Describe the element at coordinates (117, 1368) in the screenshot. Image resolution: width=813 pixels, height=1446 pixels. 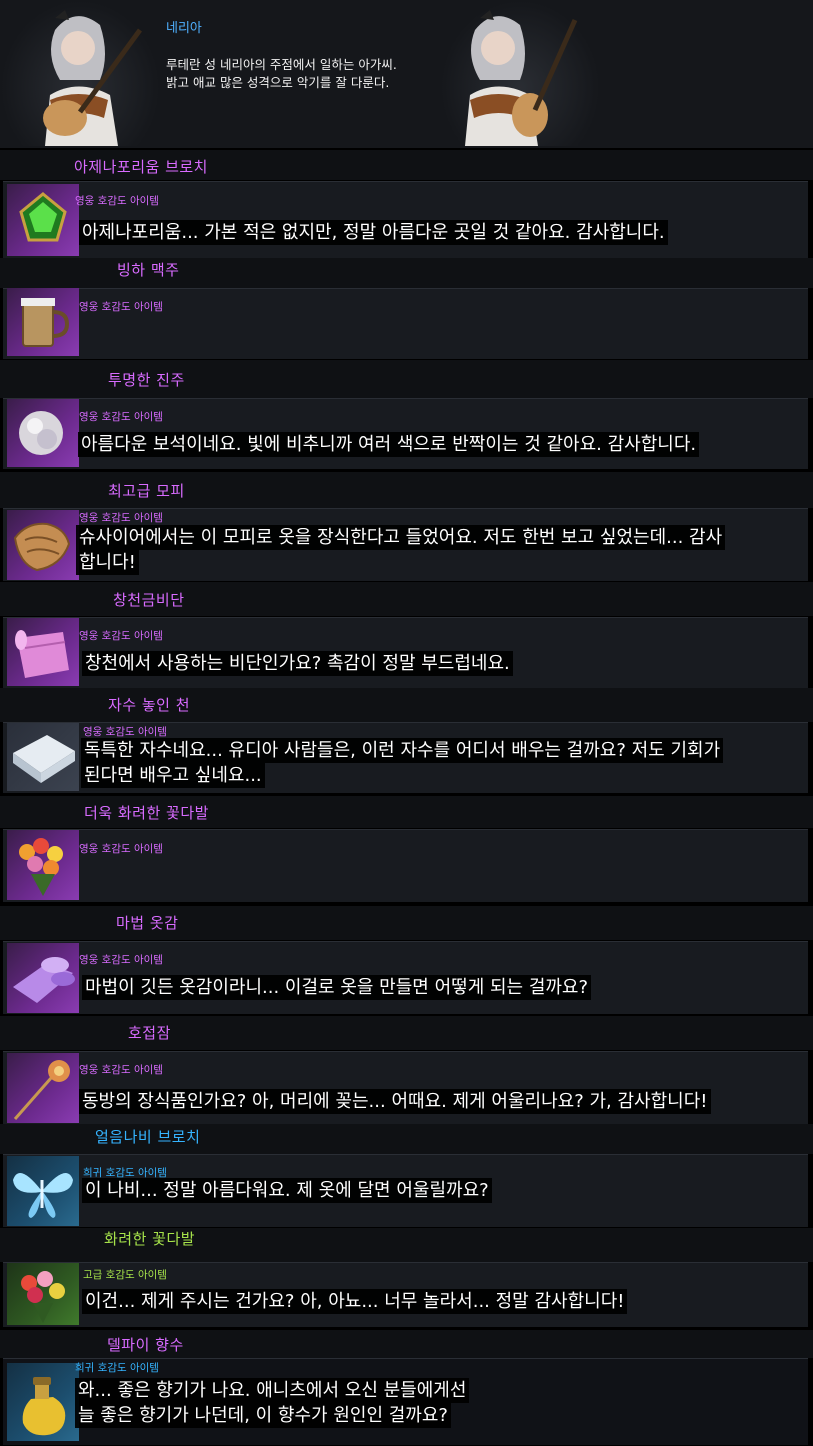
I see `item-grade: 희귀 호감도 아이템` at that location.